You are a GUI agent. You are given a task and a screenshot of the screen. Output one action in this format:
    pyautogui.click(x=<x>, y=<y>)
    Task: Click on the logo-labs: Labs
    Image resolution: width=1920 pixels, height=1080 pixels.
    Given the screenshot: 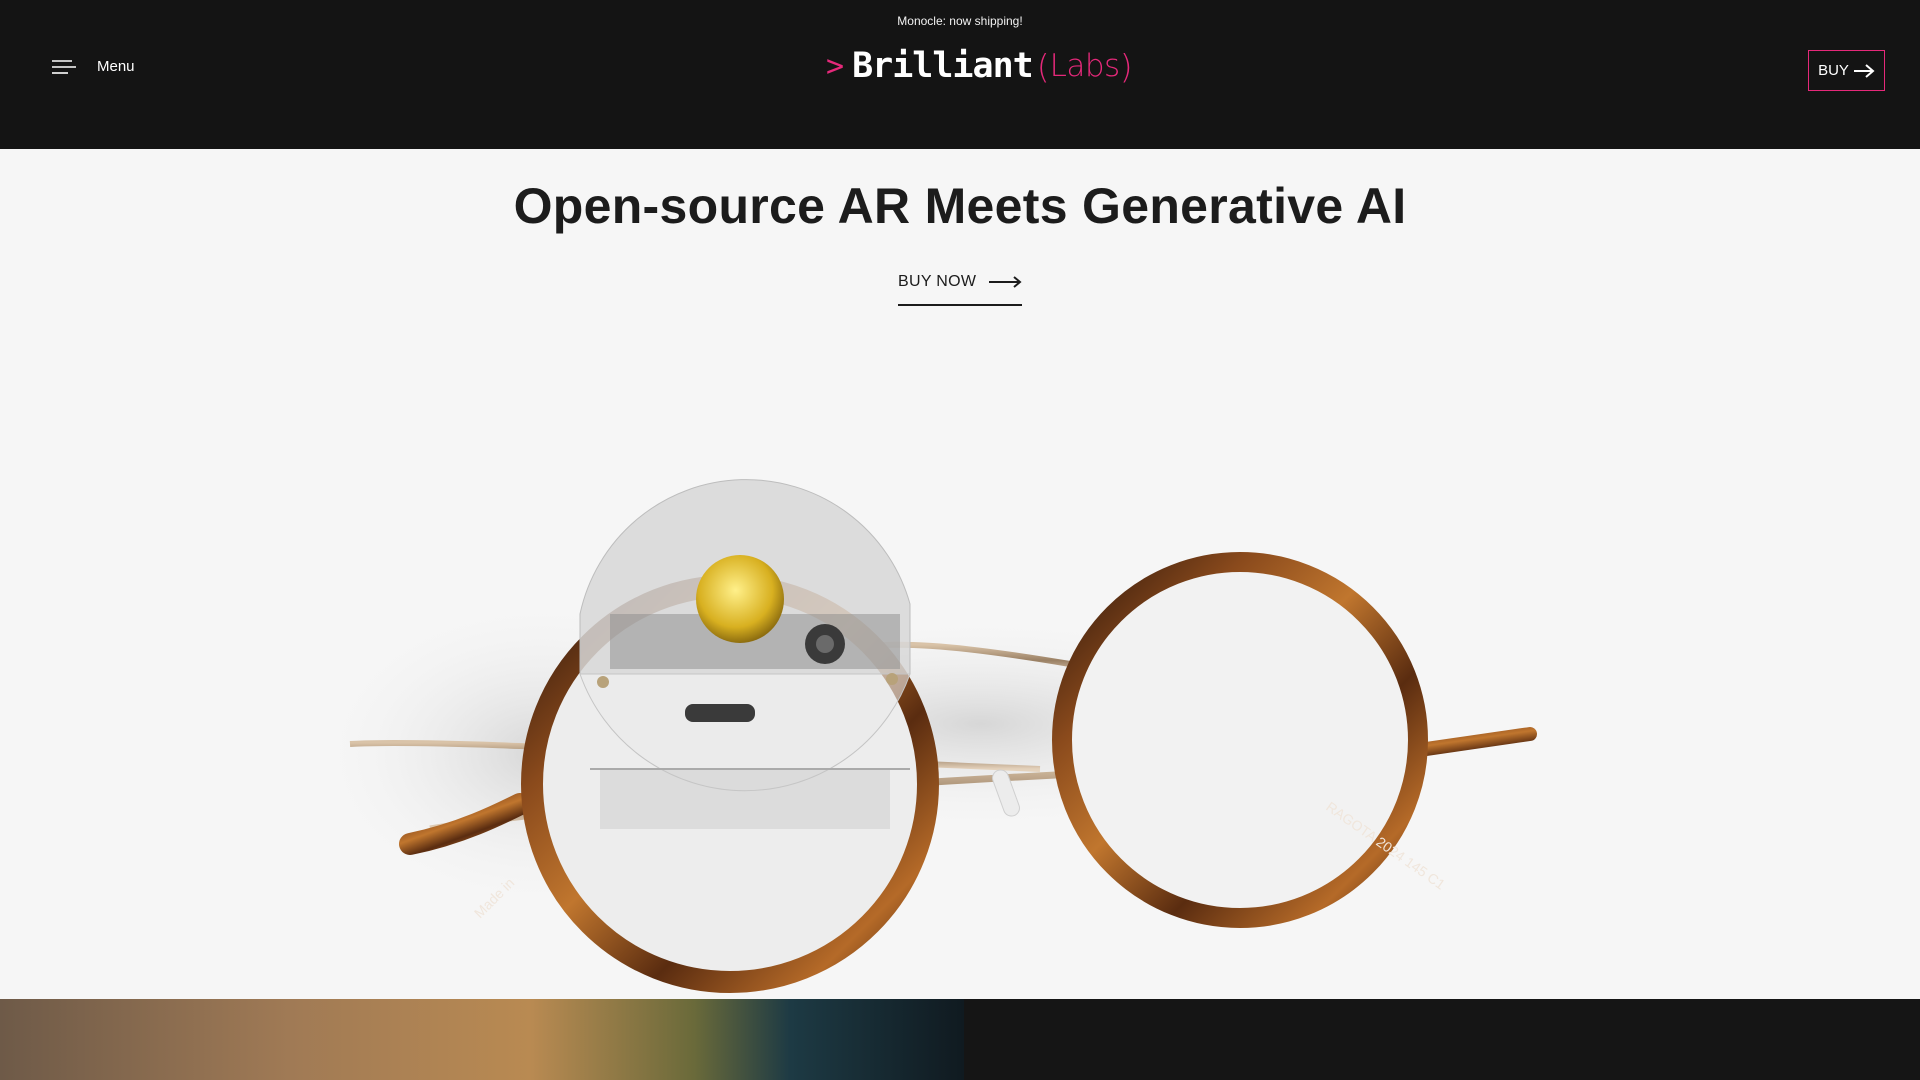 What is the action you would take?
    pyautogui.click(x=1085, y=66)
    